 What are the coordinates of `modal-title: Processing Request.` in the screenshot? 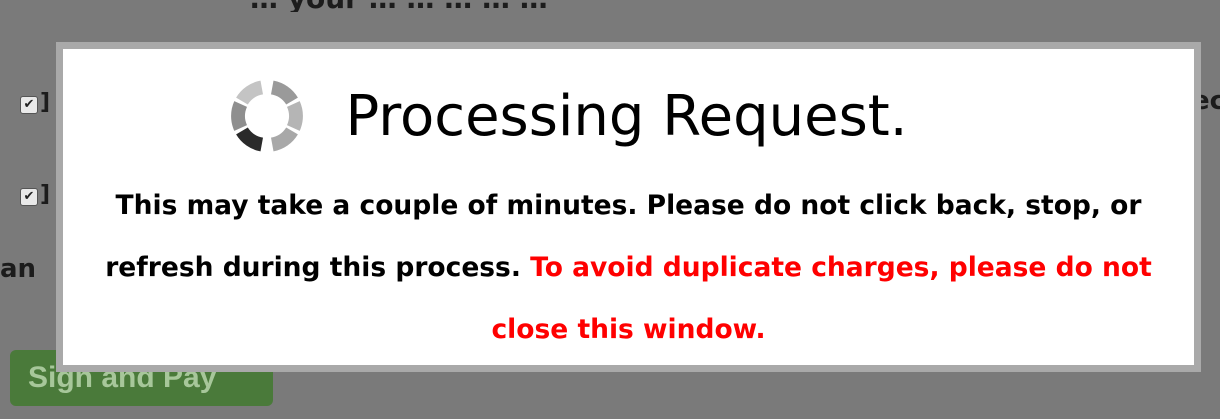 It's located at (626, 116).